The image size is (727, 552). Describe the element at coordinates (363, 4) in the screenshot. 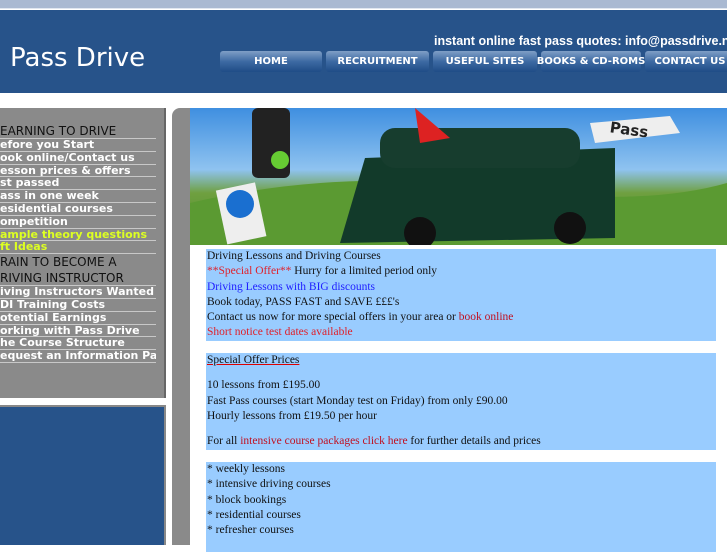

I see `top-strip` at that location.